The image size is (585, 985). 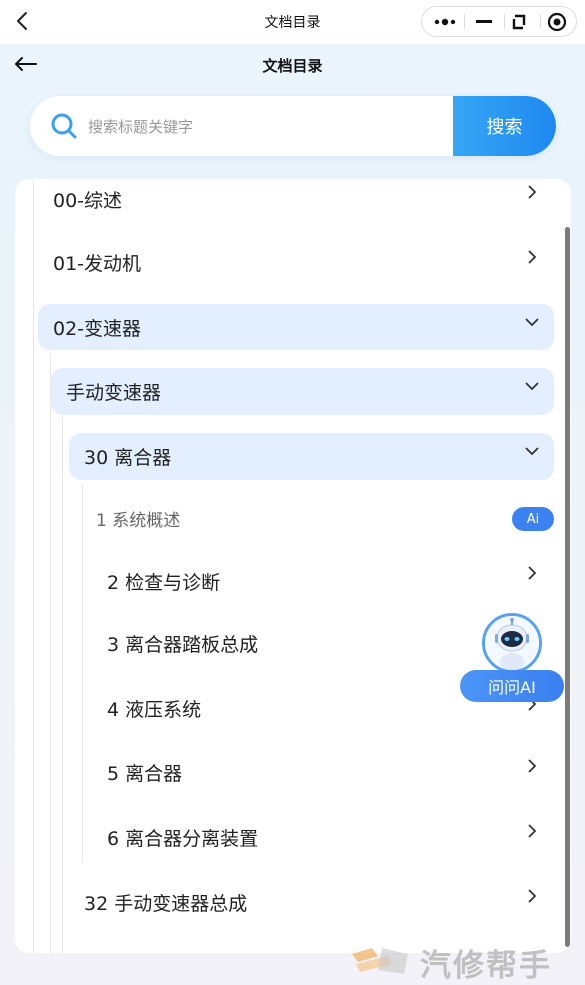 What do you see at coordinates (164, 582) in the screenshot?
I see `tree-item-label: 2 检查与诊断` at bounding box center [164, 582].